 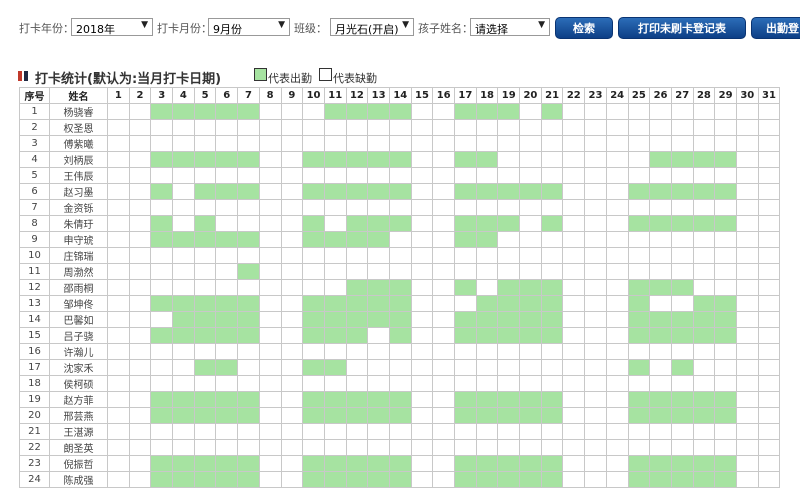 What do you see at coordinates (78, 191) in the screenshot?
I see `student-name: 赵习墨` at bounding box center [78, 191].